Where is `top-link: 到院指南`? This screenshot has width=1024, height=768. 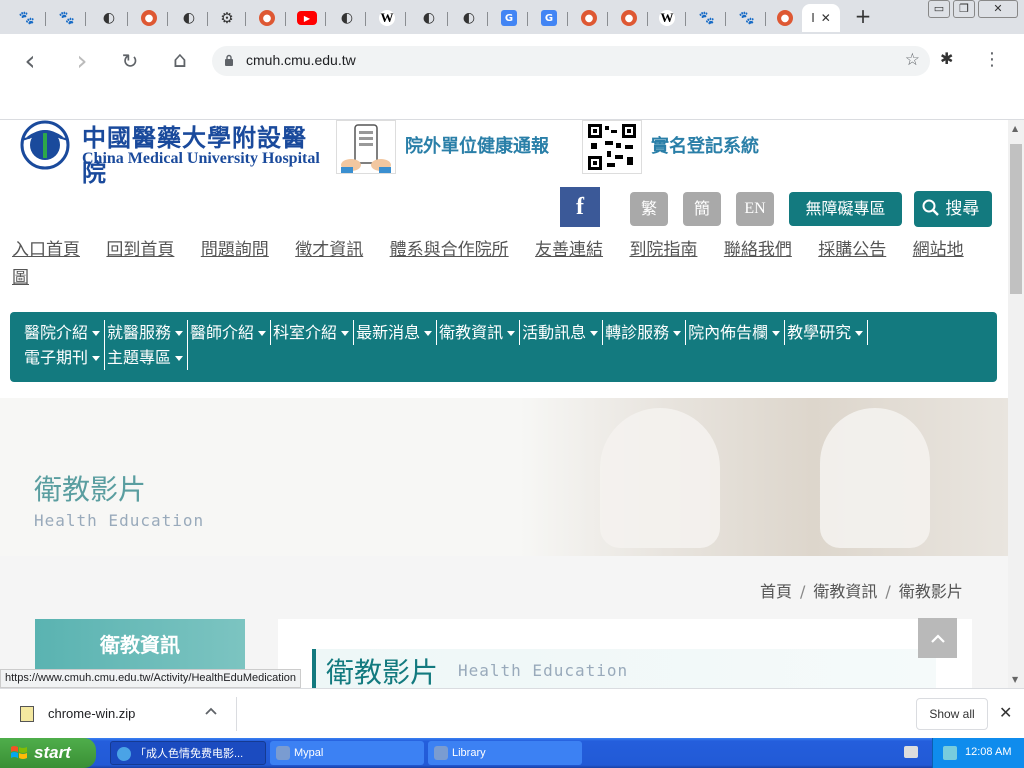 top-link: 到院指南 is located at coordinates (663, 250).